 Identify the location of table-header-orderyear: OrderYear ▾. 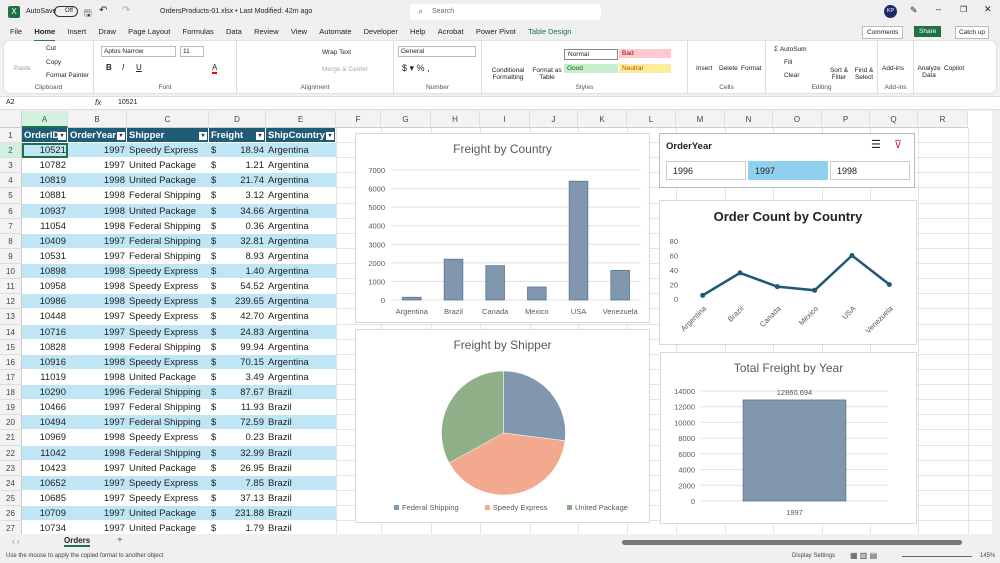
(97, 136).